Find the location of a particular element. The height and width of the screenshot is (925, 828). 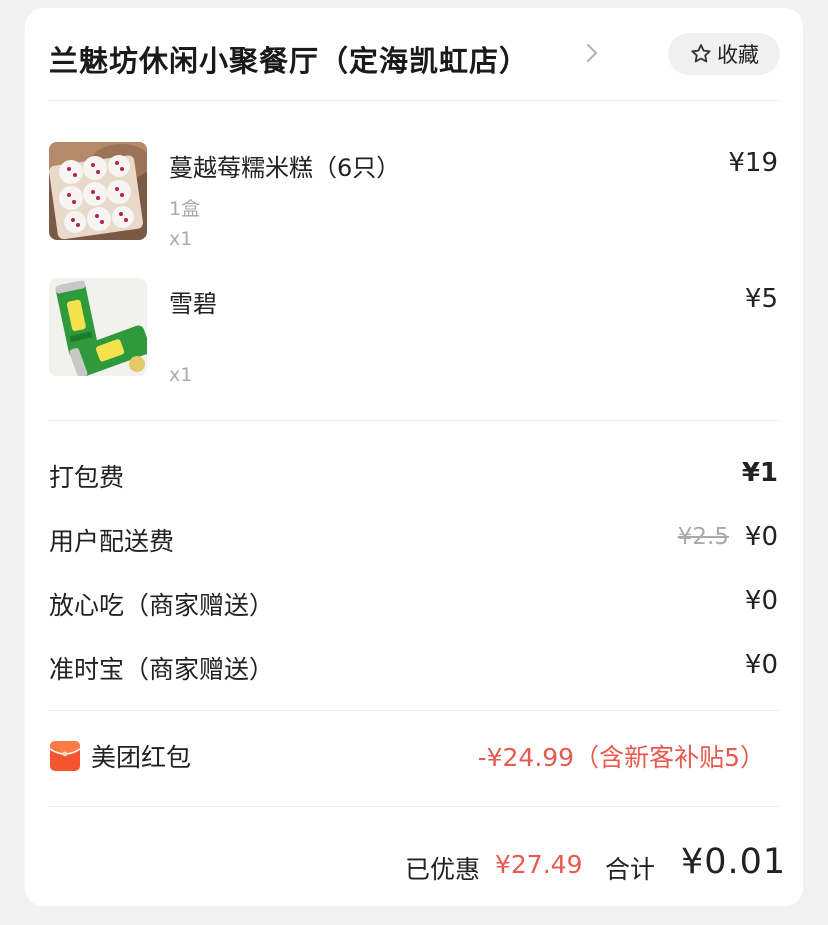

item-price: ¥5 is located at coordinates (761, 299).